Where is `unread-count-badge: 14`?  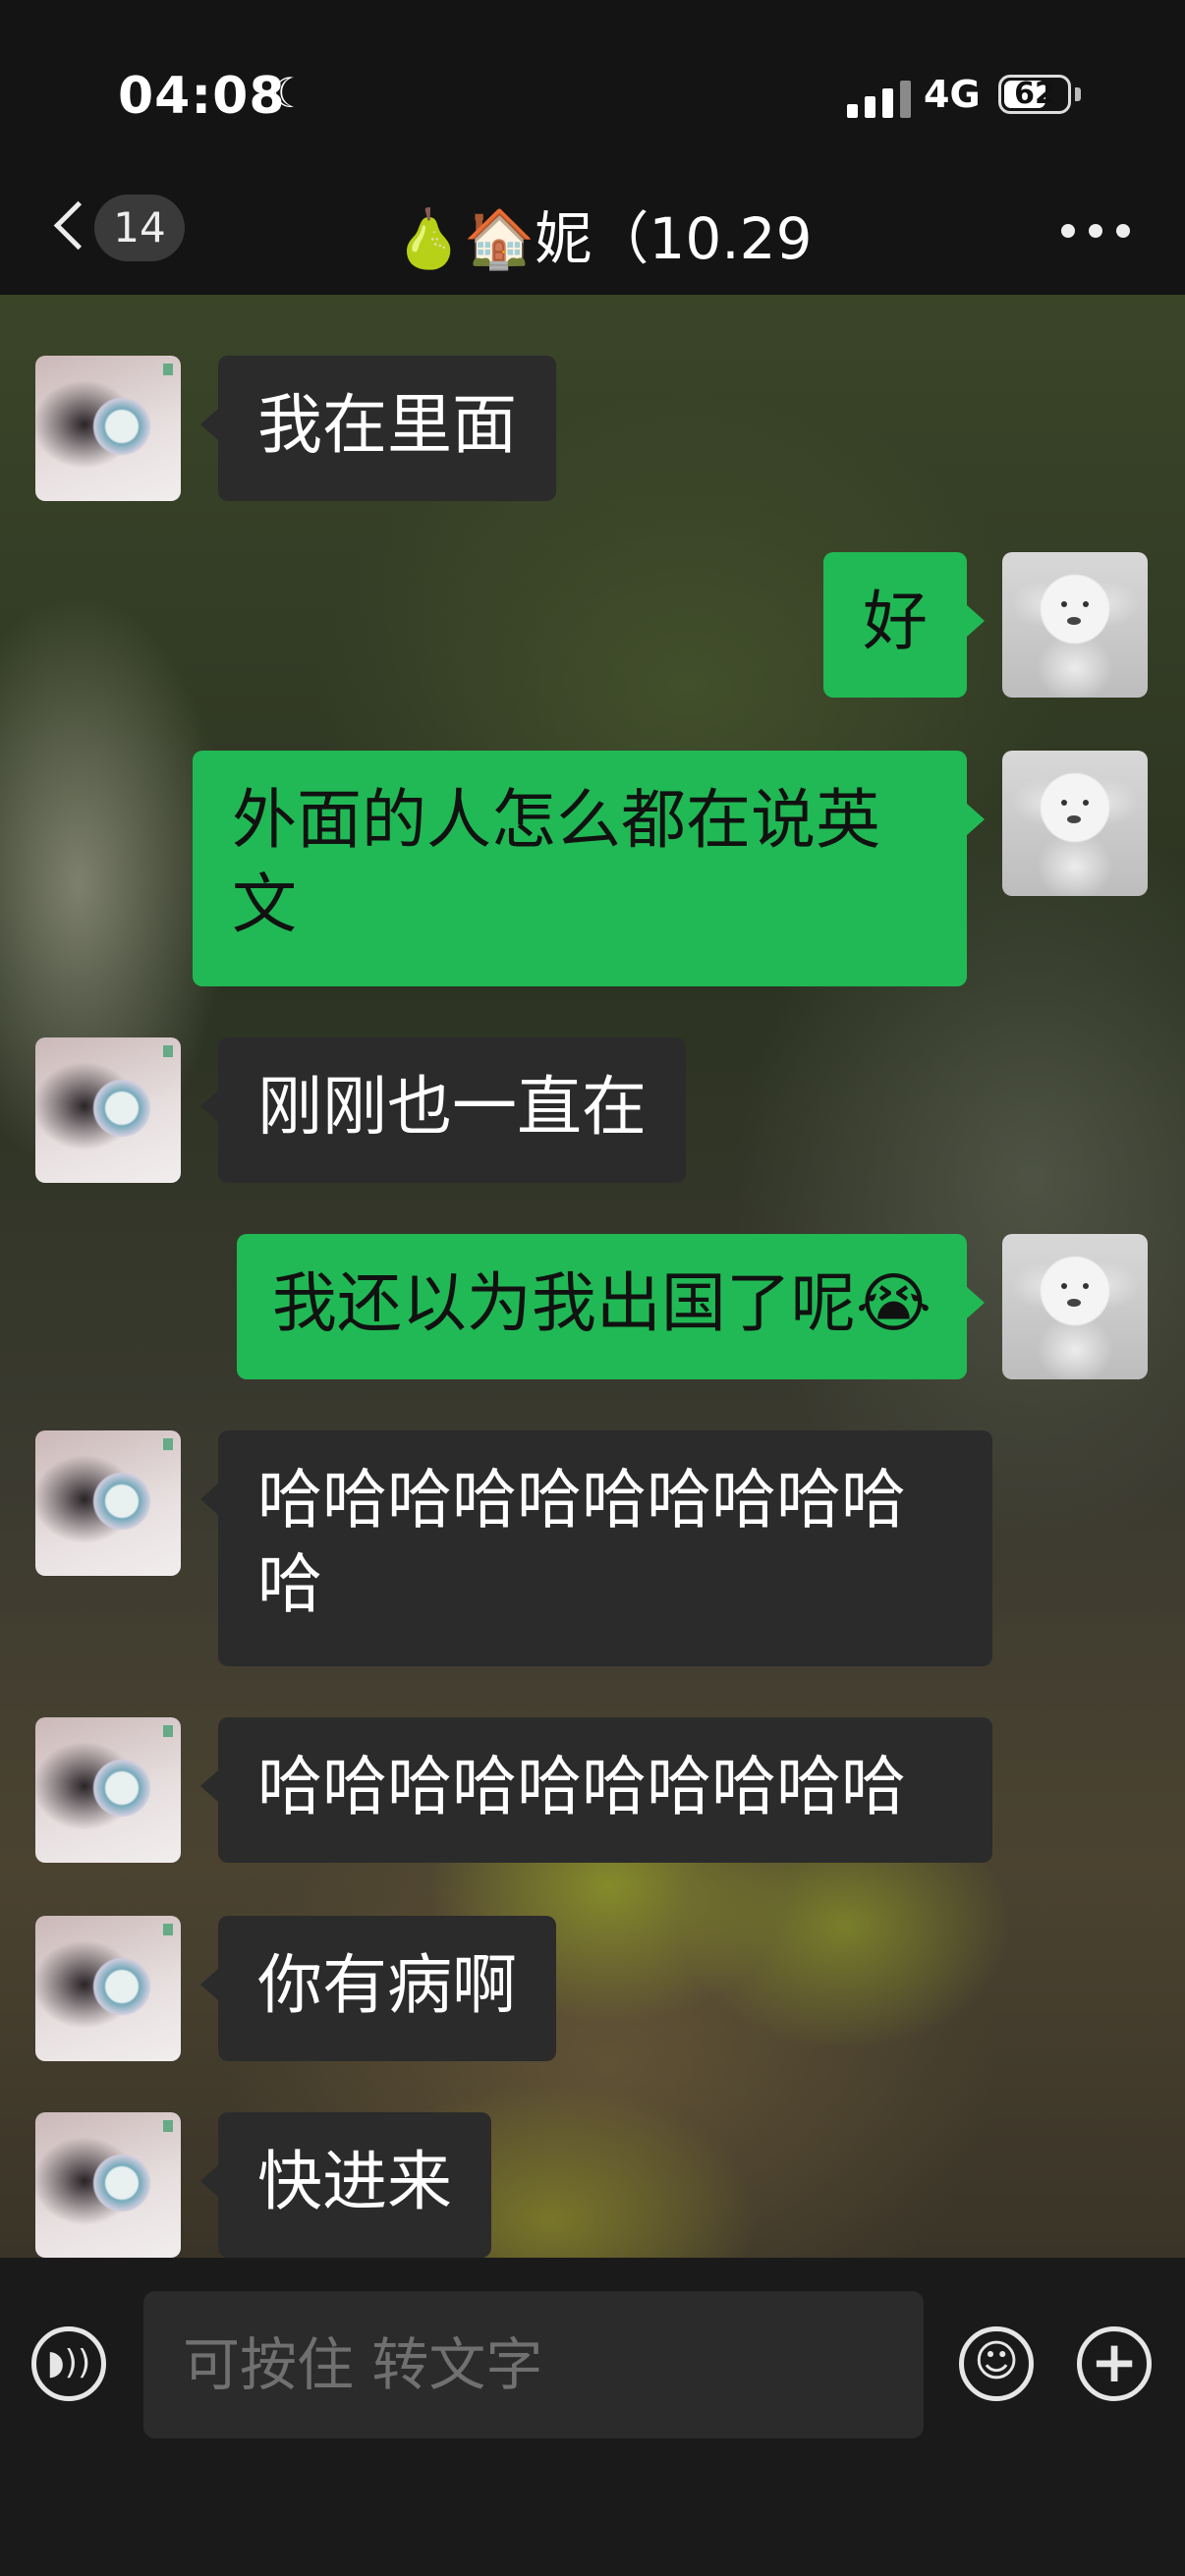 unread-count-badge: 14 is located at coordinates (139, 228).